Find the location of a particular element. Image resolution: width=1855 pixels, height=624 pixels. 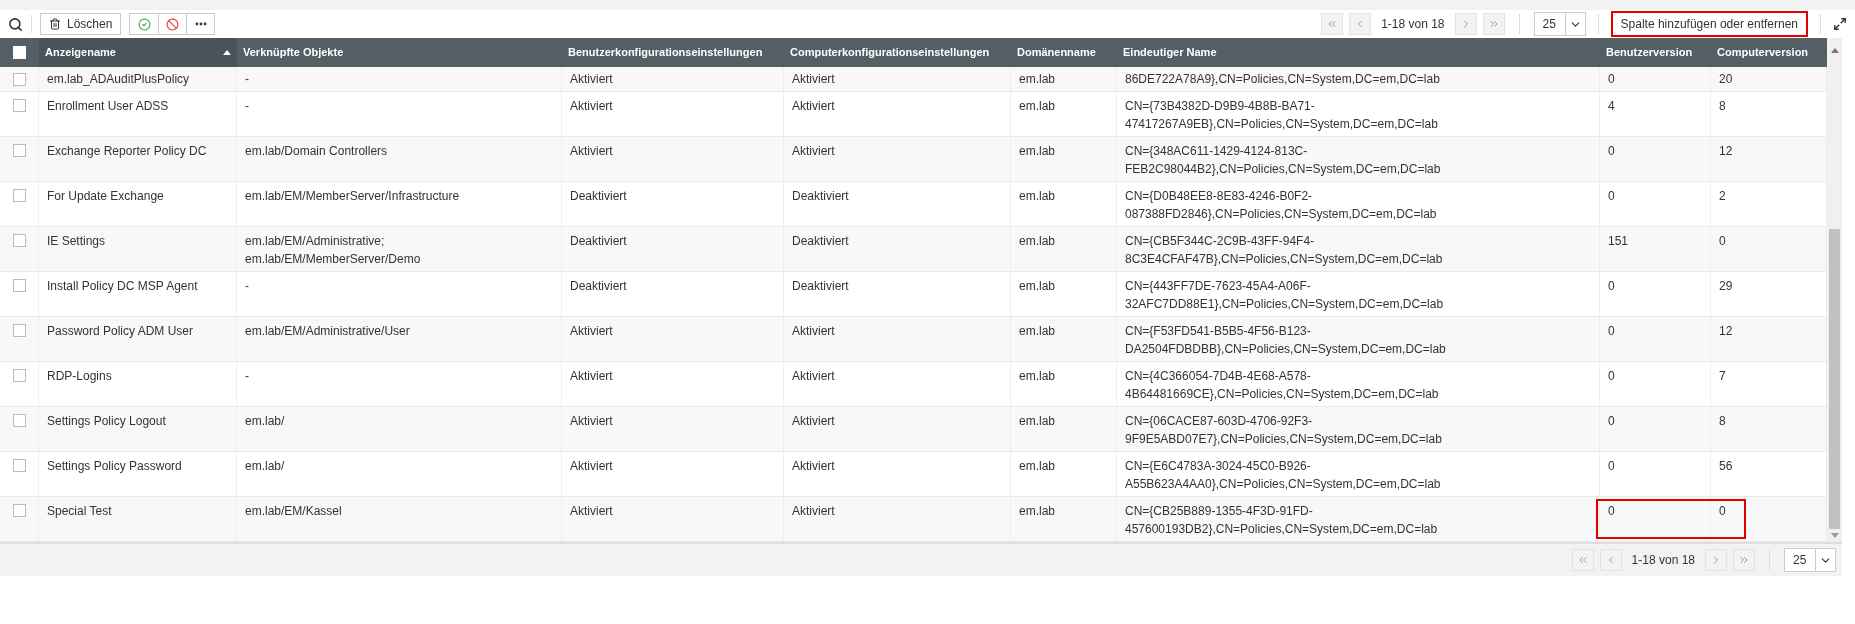

table-row: Enrollment User ADSS - Aktiviert Aktiviert em.lab CN={73B4382D-D9B9-4B8B-BA71-47417267A9EB},CN=Policies,CN=System,DC=em,DC=lab 4 8 is located at coordinates (913, 114).